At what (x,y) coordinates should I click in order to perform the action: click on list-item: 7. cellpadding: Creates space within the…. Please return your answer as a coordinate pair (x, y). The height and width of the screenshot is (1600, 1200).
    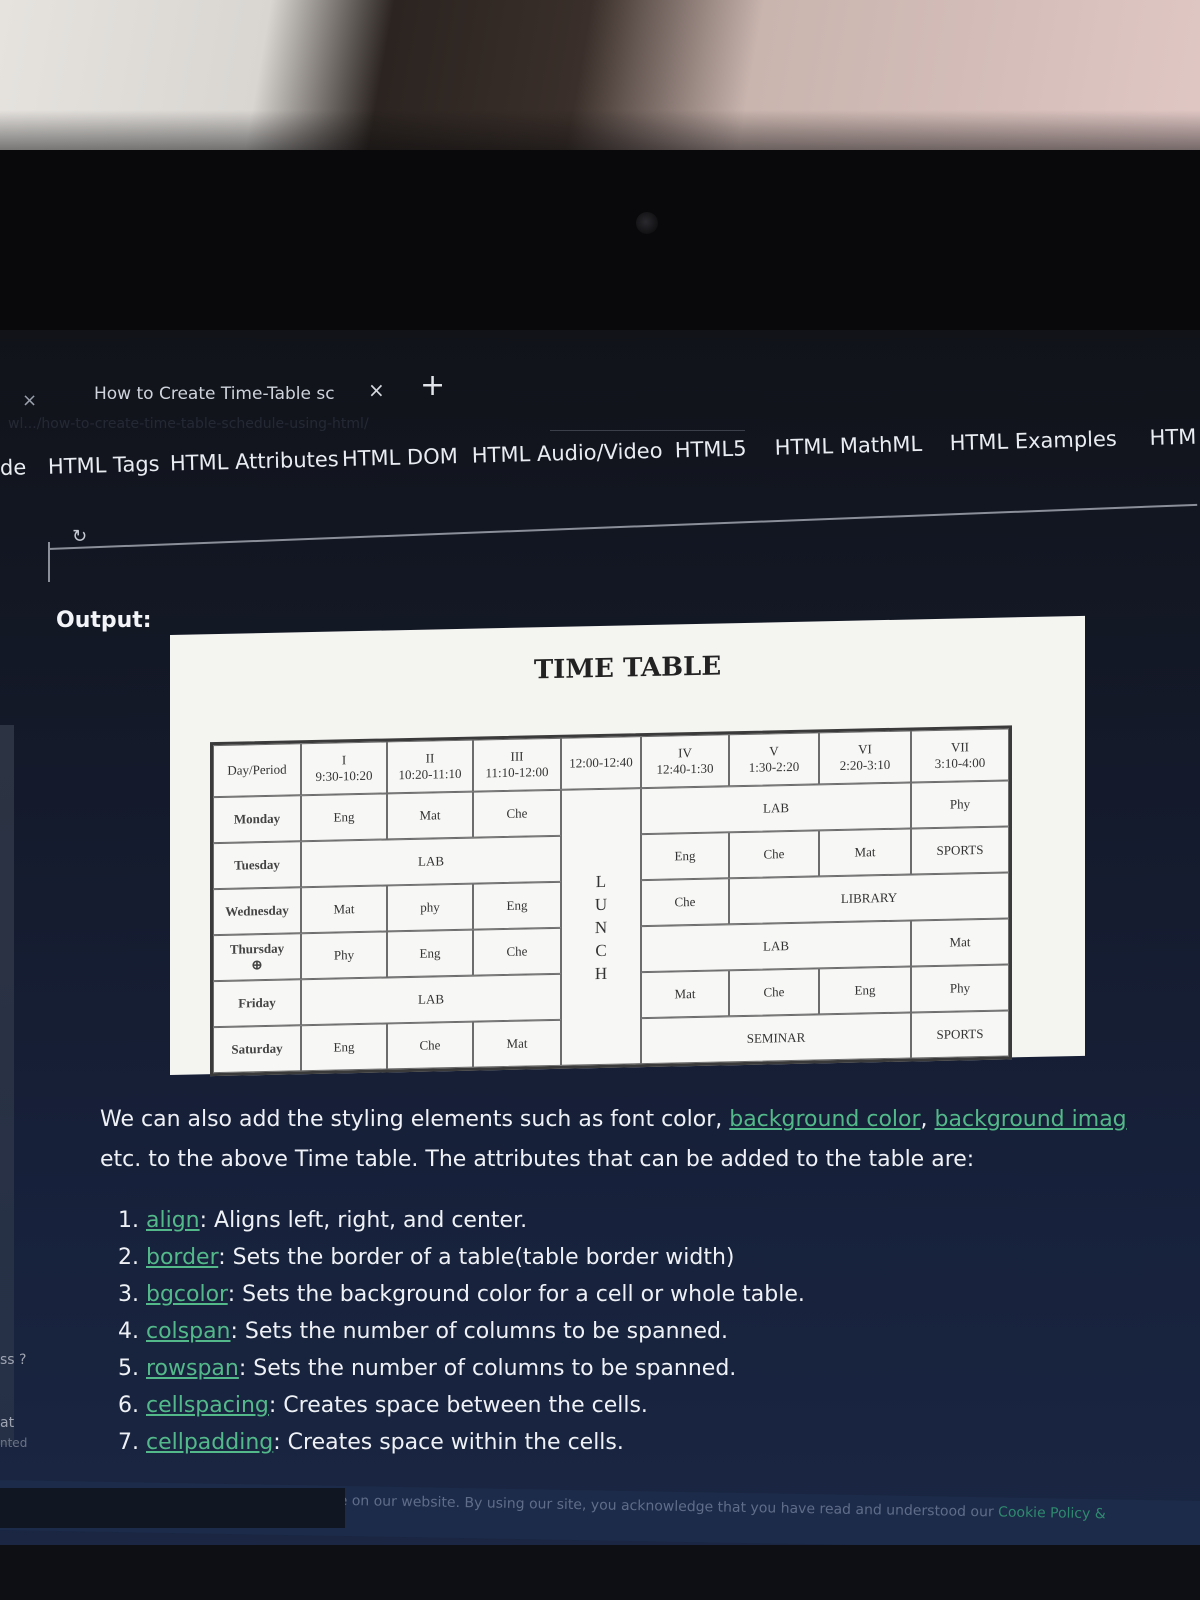
    Looking at the image, I should click on (461, 1442).